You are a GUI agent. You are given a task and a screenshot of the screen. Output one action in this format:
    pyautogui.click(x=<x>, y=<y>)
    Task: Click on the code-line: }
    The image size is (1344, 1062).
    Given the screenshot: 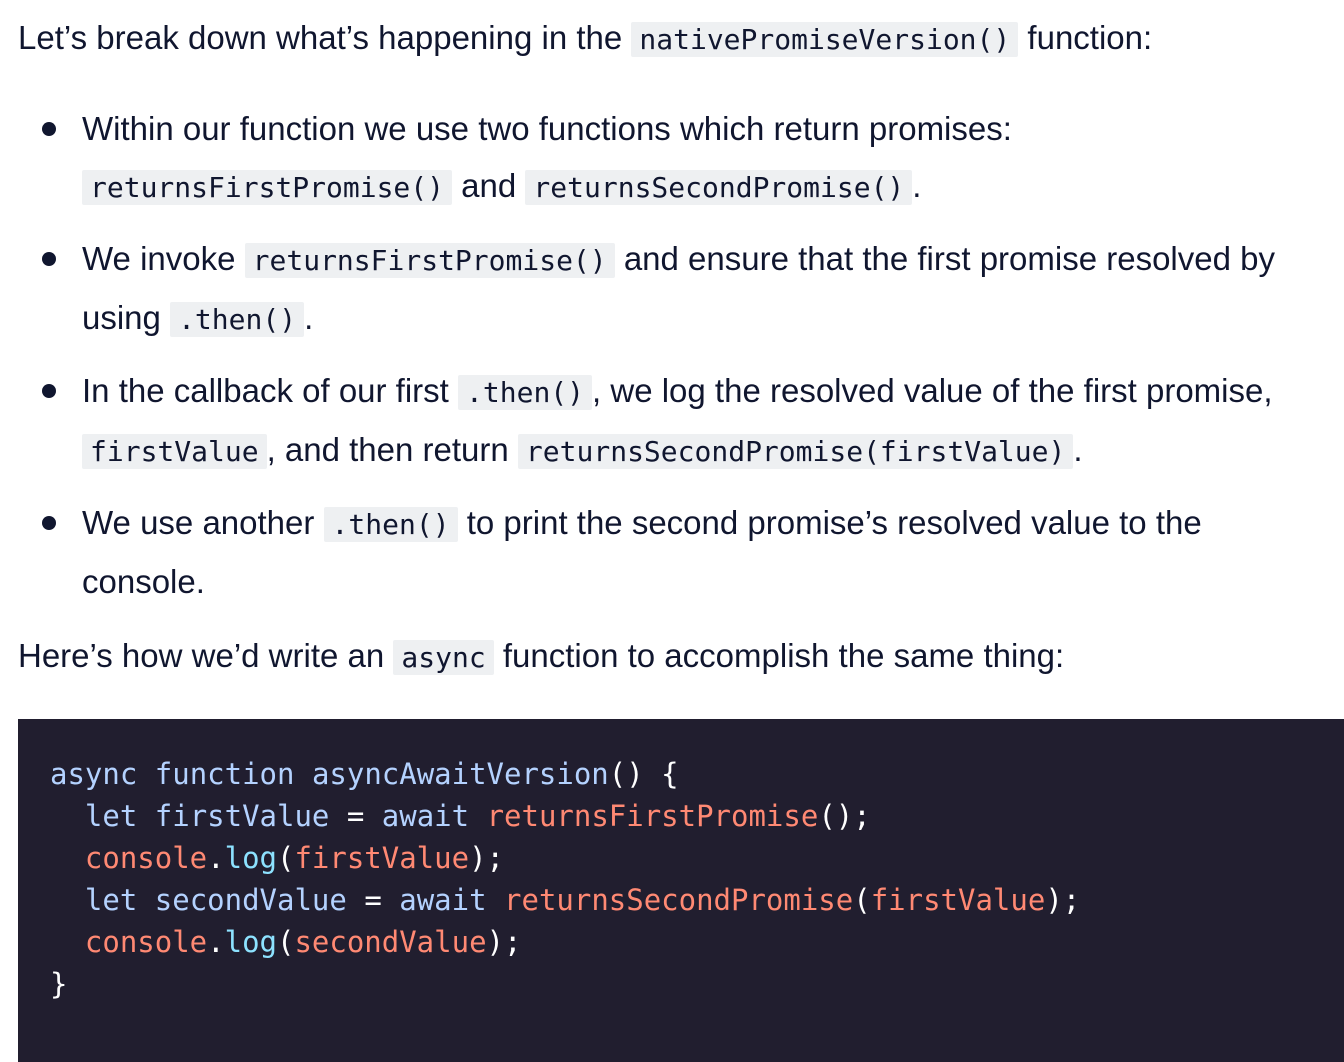 What is the action you would take?
    pyautogui.click(x=697, y=984)
    